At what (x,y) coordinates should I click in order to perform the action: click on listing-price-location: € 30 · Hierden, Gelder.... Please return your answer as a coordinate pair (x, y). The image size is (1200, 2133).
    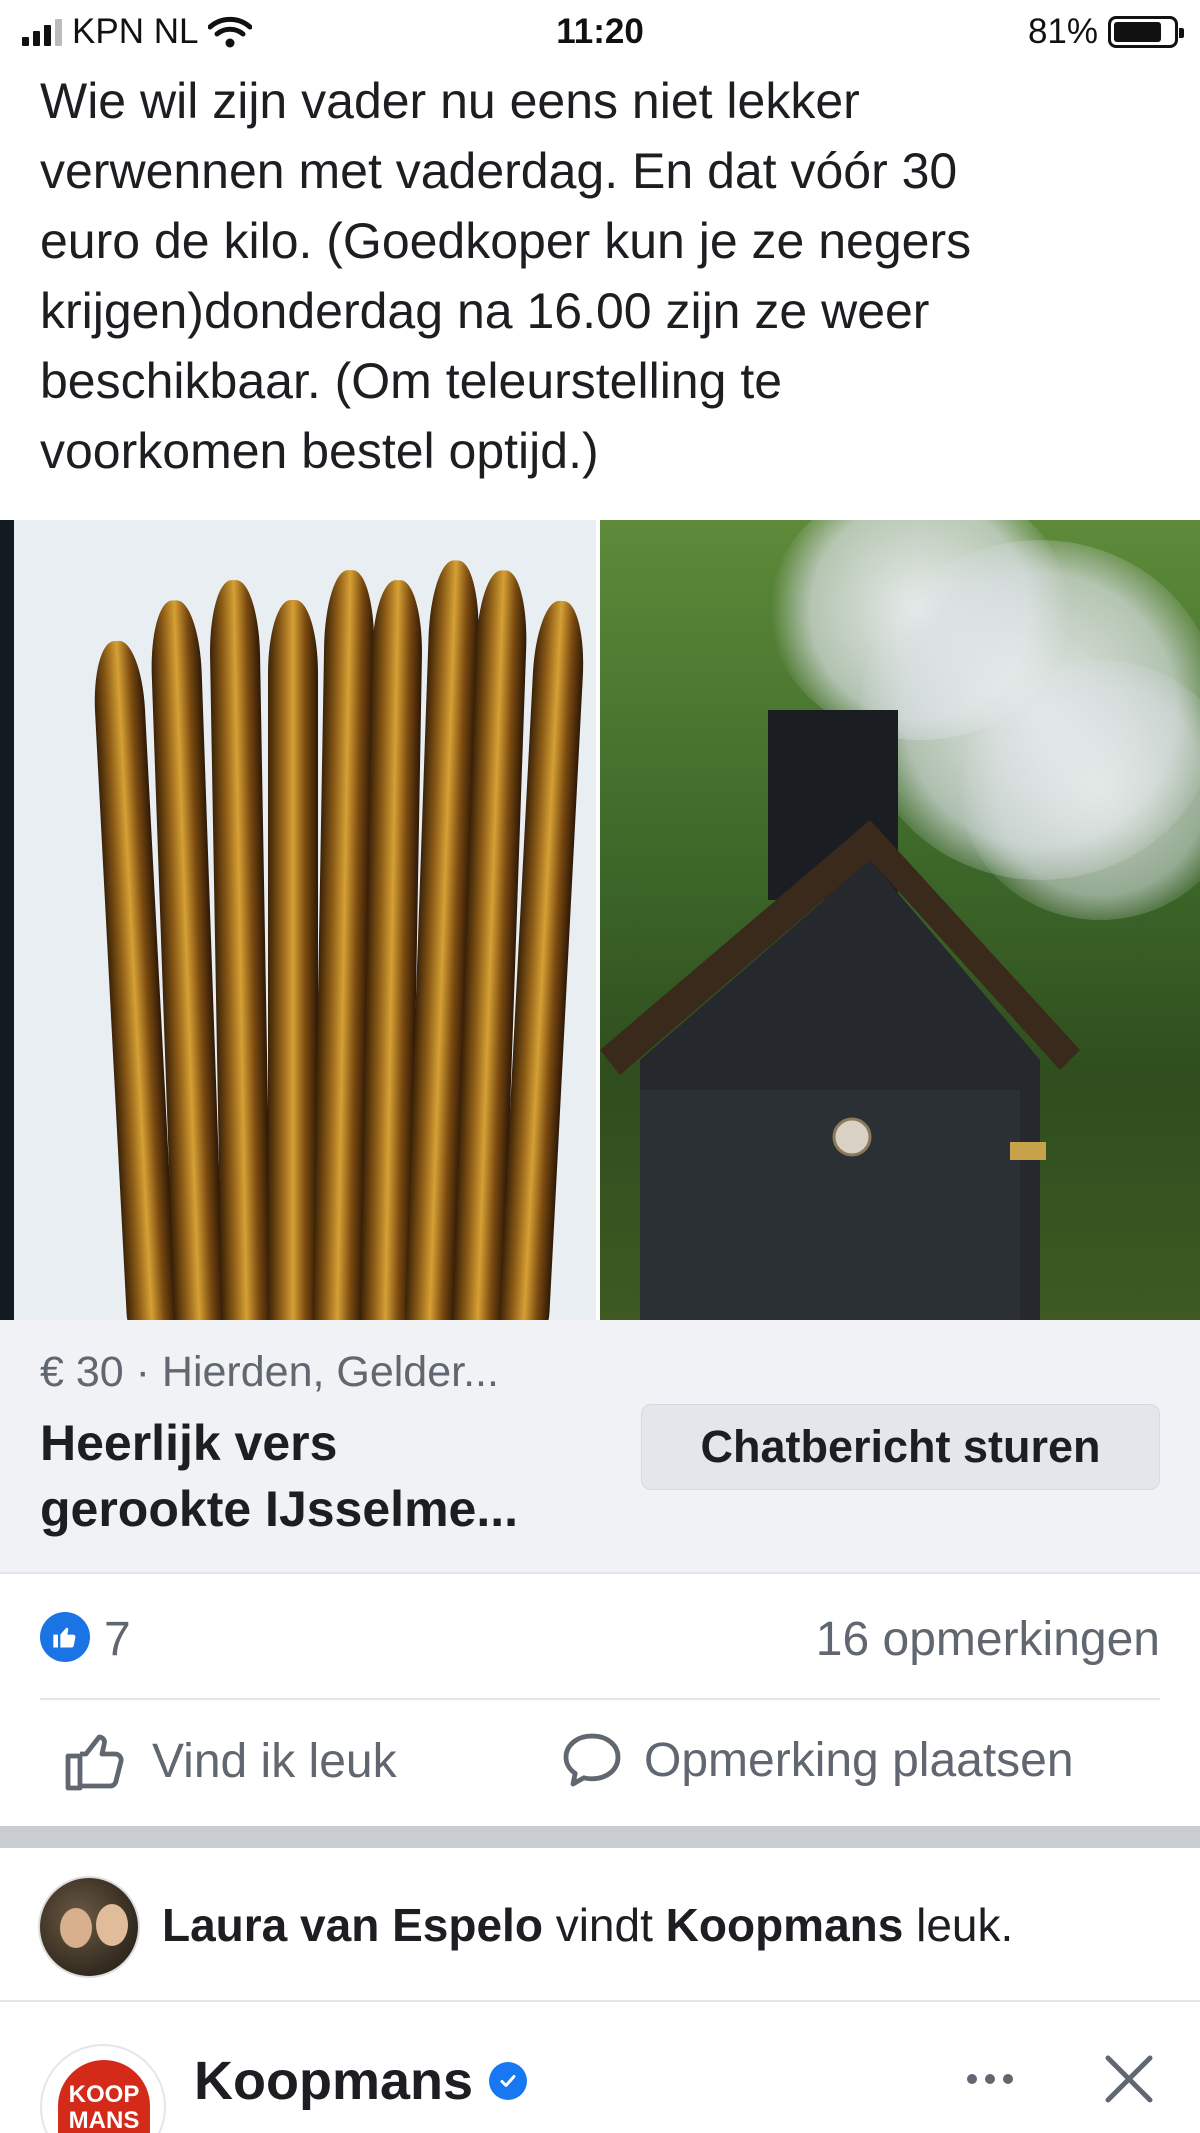
    Looking at the image, I should click on (269, 1372).